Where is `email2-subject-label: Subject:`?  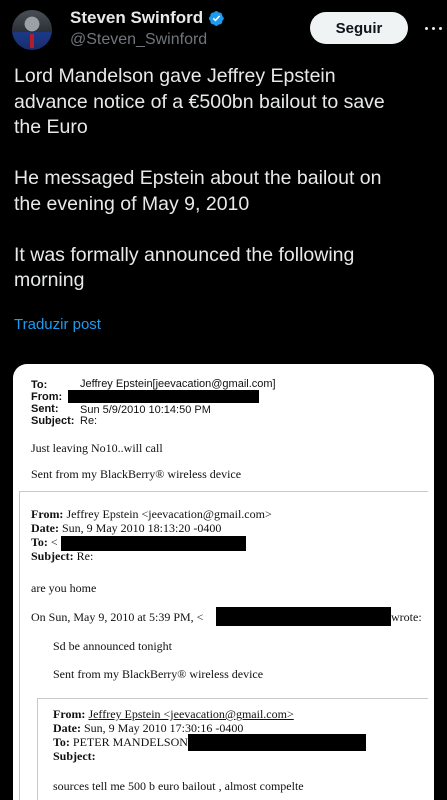 email2-subject-label: Subject: is located at coordinates (52, 556).